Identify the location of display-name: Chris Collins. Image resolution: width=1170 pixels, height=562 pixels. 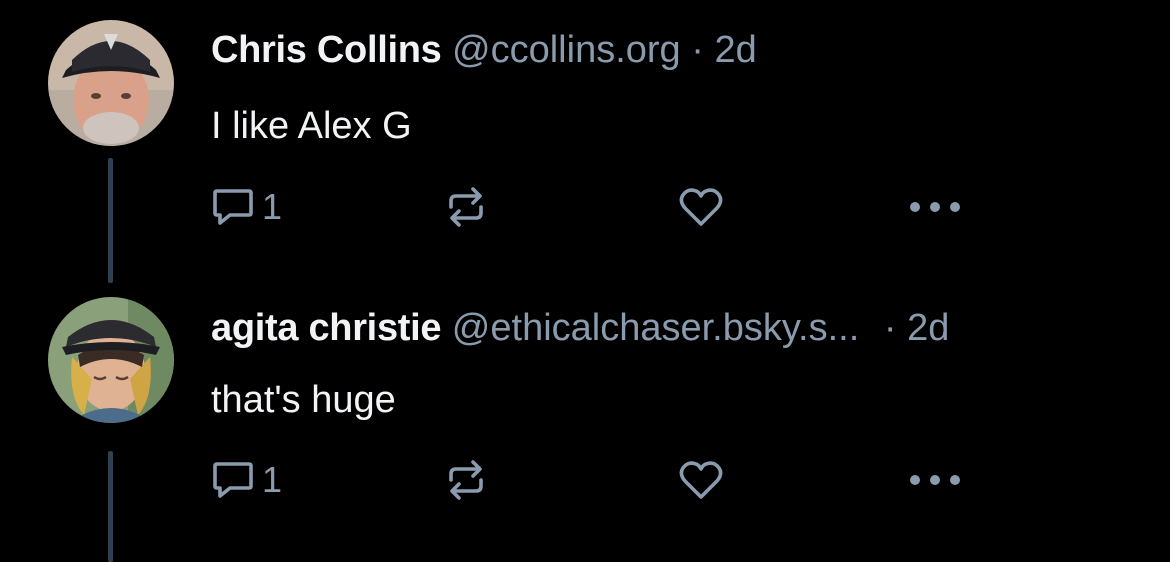
(326, 50).